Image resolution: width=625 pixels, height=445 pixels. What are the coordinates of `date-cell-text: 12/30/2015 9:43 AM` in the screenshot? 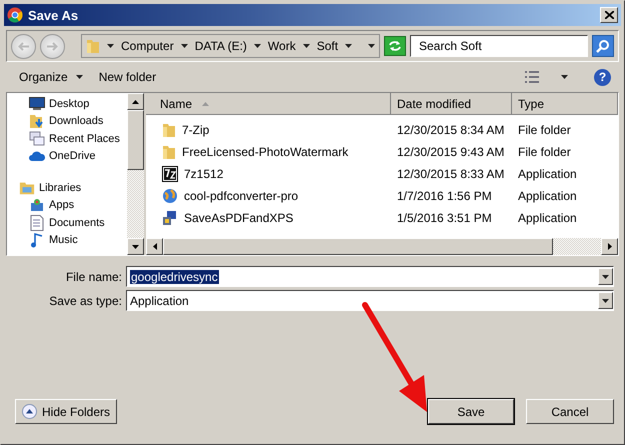 It's located at (451, 152).